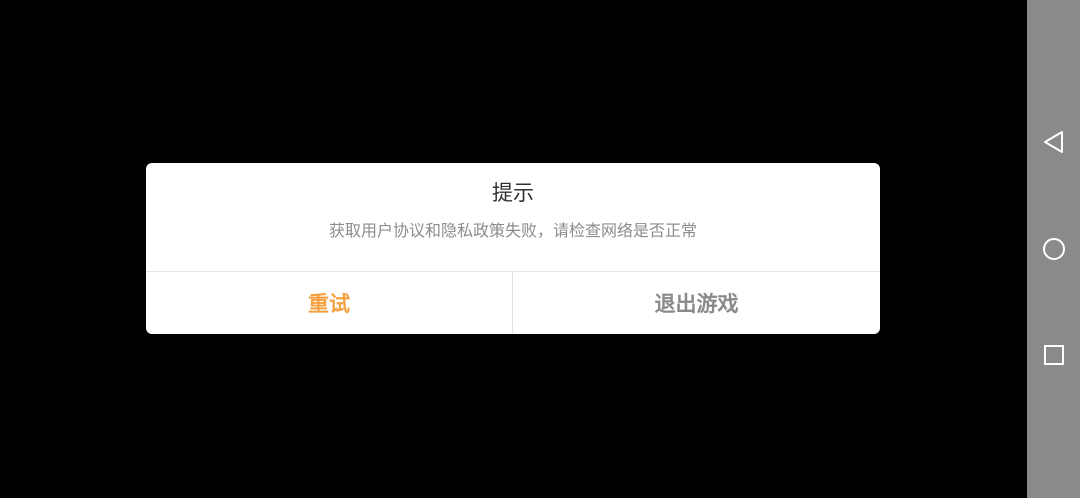 Image resolution: width=1080 pixels, height=498 pixels. I want to click on nav-recent-apps-button, so click(1053, 355).